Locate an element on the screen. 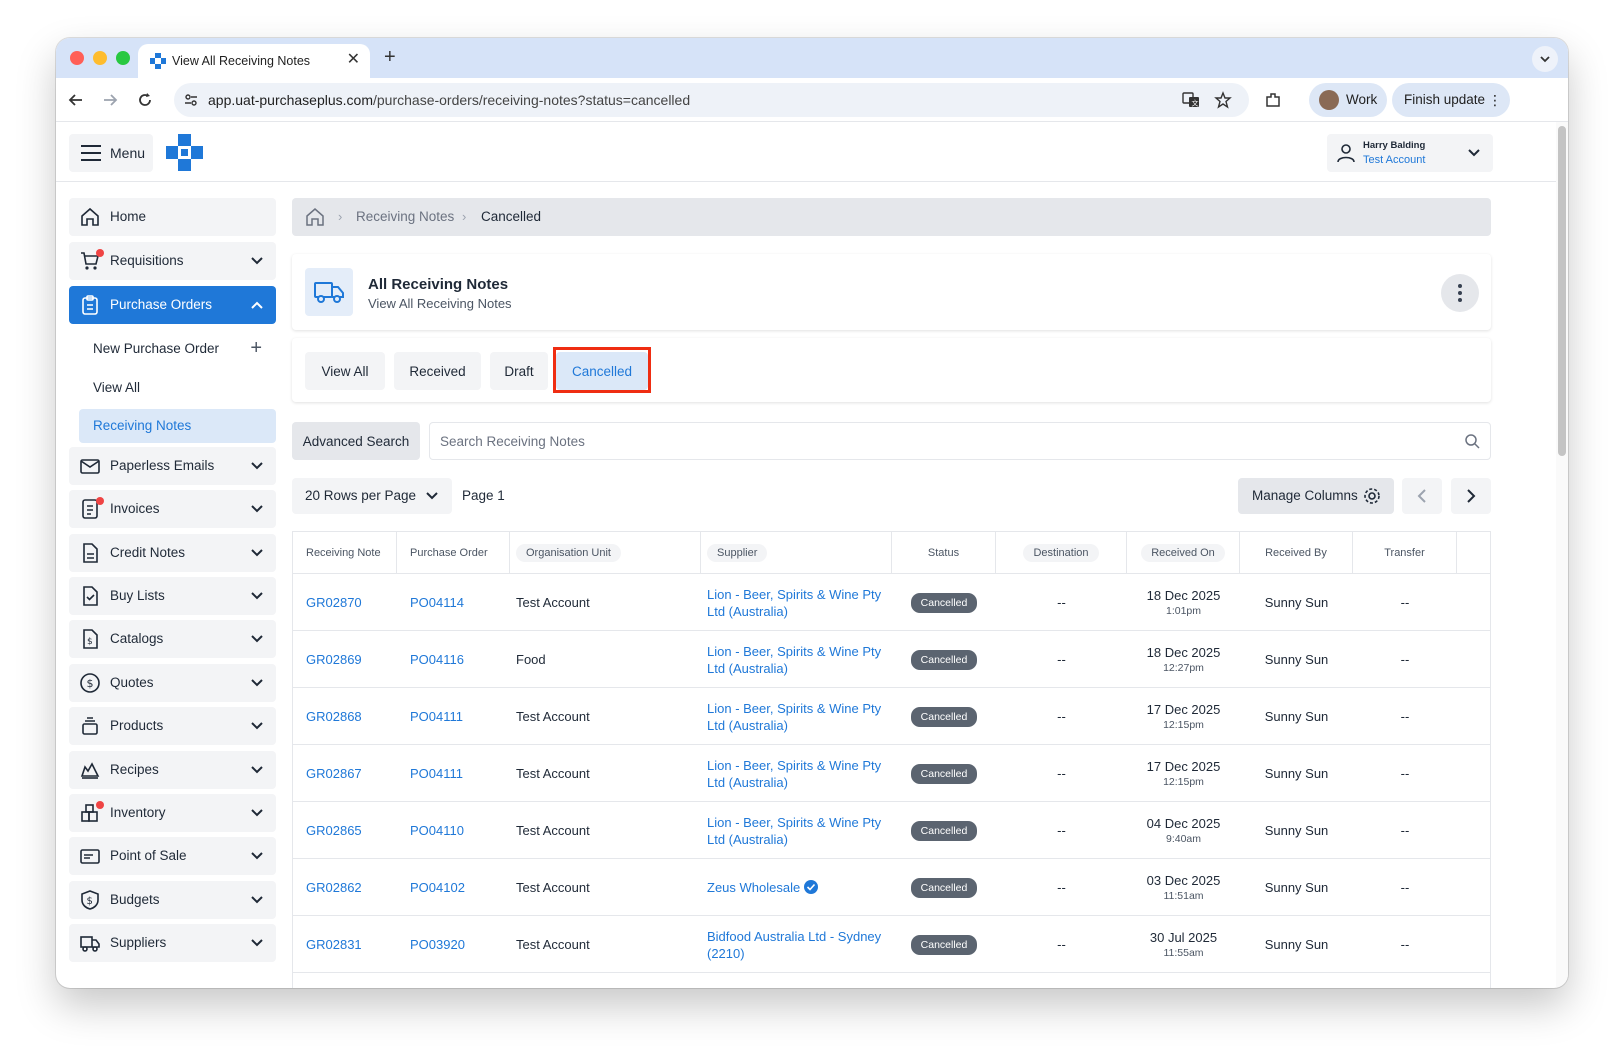 This screenshot has height=1060, width=1624. supplier-name: Zeus Wholesale is located at coordinates (753, 887).